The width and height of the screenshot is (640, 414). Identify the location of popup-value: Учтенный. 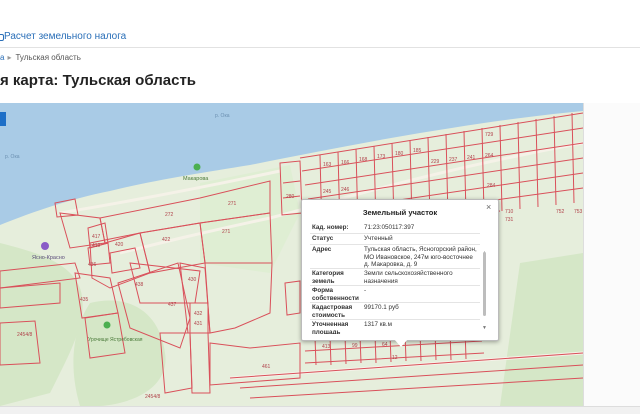
(378, 238).